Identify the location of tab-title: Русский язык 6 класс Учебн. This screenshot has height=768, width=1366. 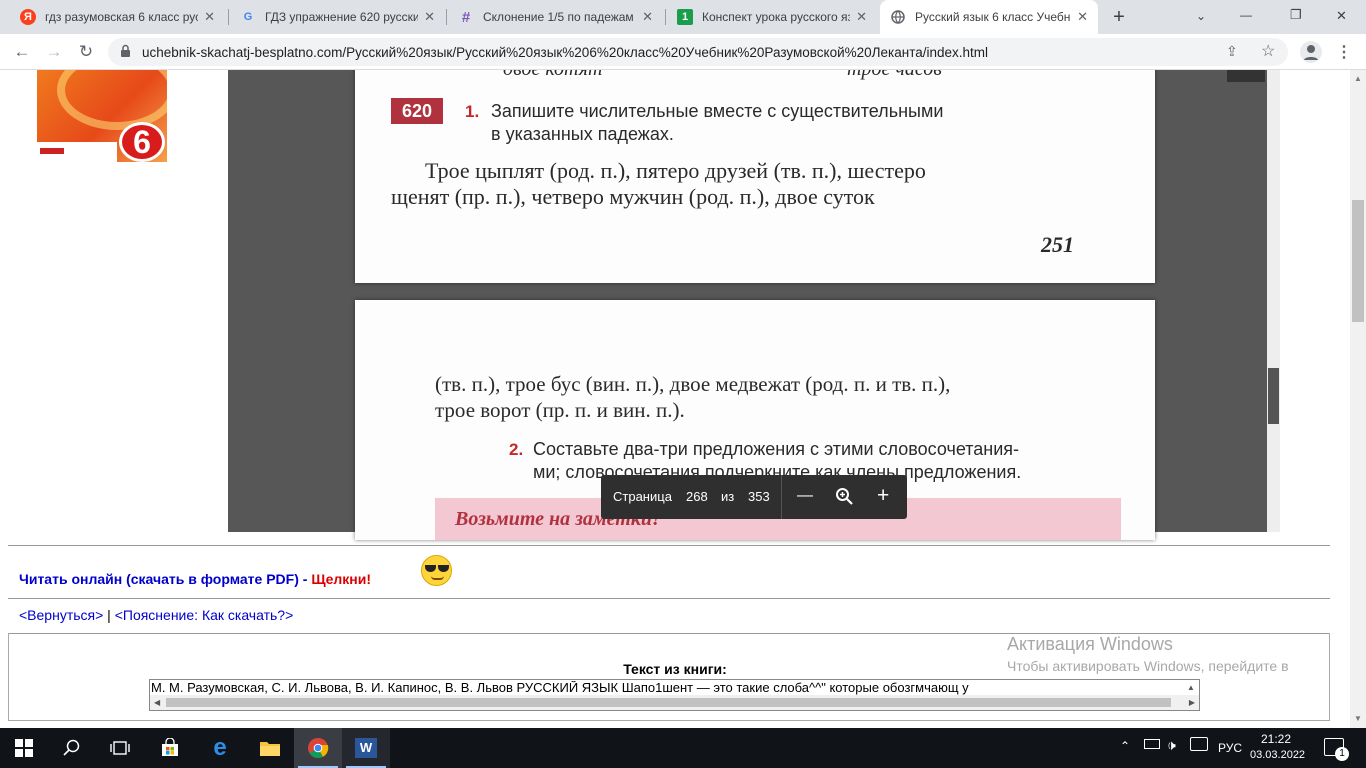
(993, 17).